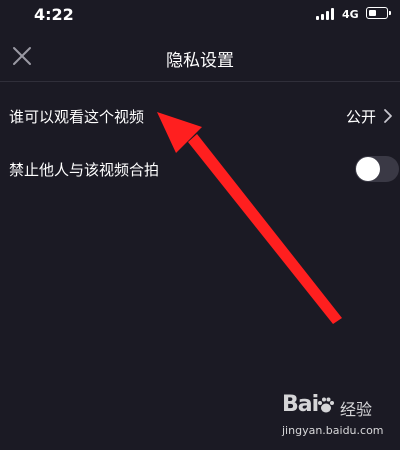  I want to click on watermark-brand: Bai, so click(300, 404).